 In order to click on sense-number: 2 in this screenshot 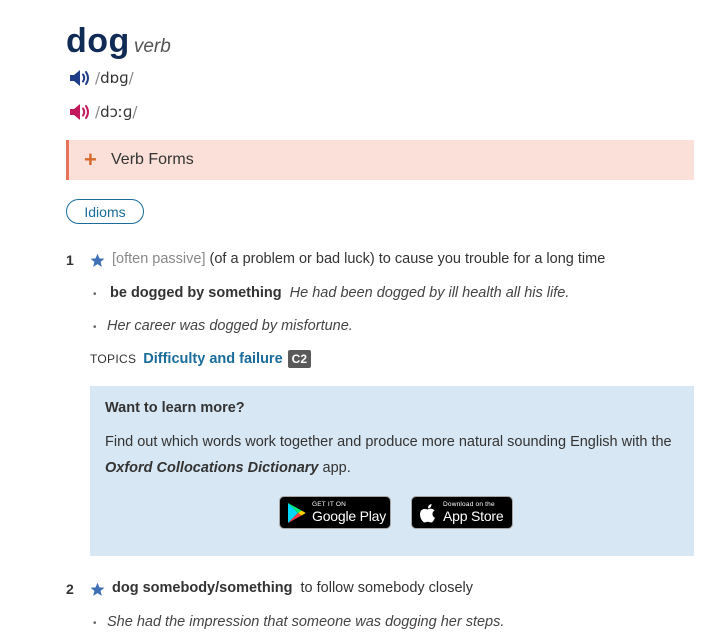, I will do `click(70, 589)`.